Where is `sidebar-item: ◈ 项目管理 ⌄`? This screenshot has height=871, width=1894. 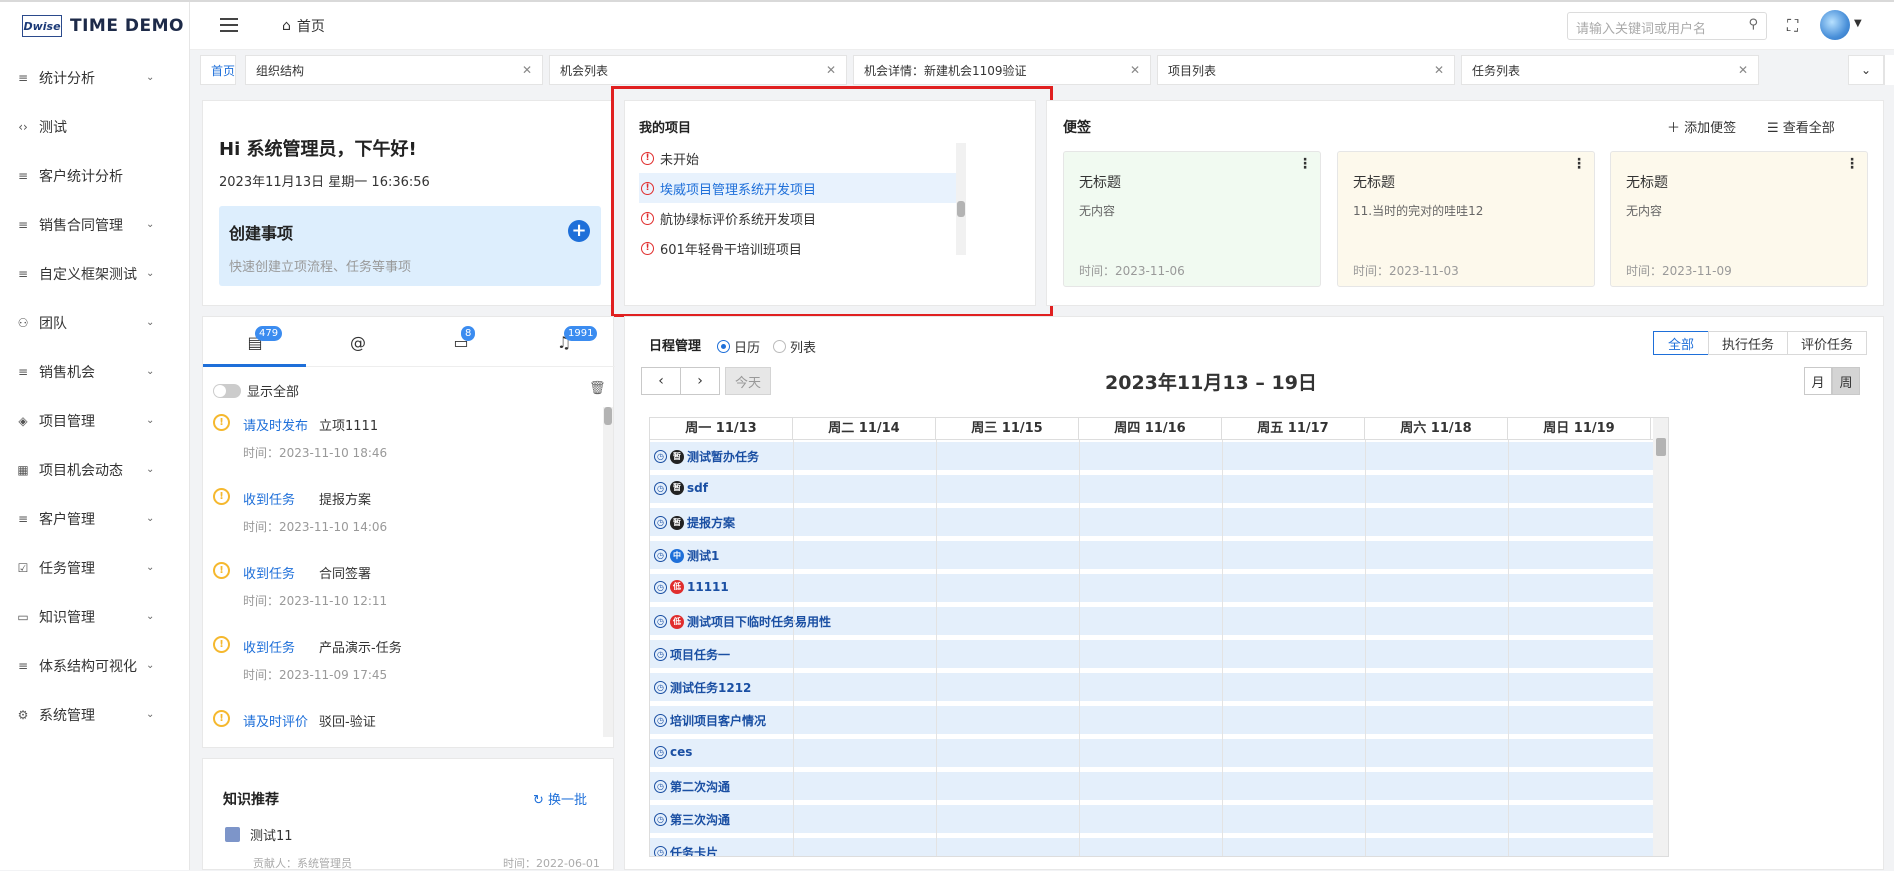
sidebar-item: ◈ 项目管理 ⌄ is located at coordinates (94, 420).